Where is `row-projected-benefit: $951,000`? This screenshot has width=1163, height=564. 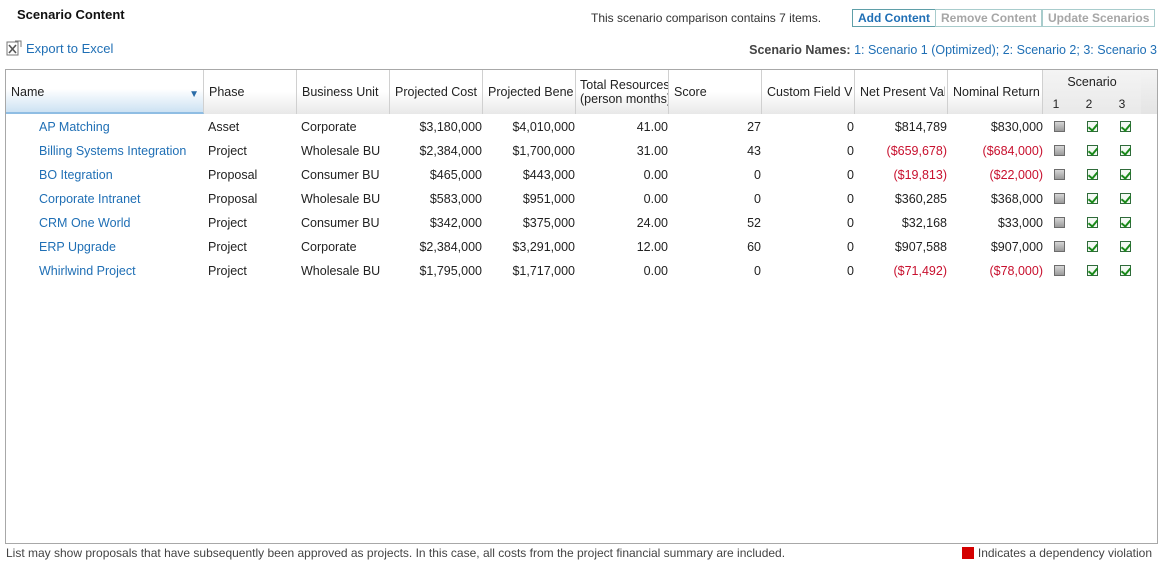
row-projected-benefit: $951,000 is located at coordinates (548, 199).